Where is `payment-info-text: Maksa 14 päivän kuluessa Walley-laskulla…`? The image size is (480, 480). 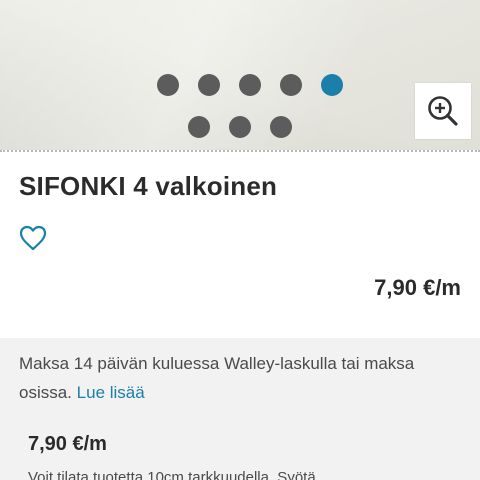 payment-info-text: Maksa 14 päivän kuluessa Walley-laskulla… is located at coordinates (241, 378).